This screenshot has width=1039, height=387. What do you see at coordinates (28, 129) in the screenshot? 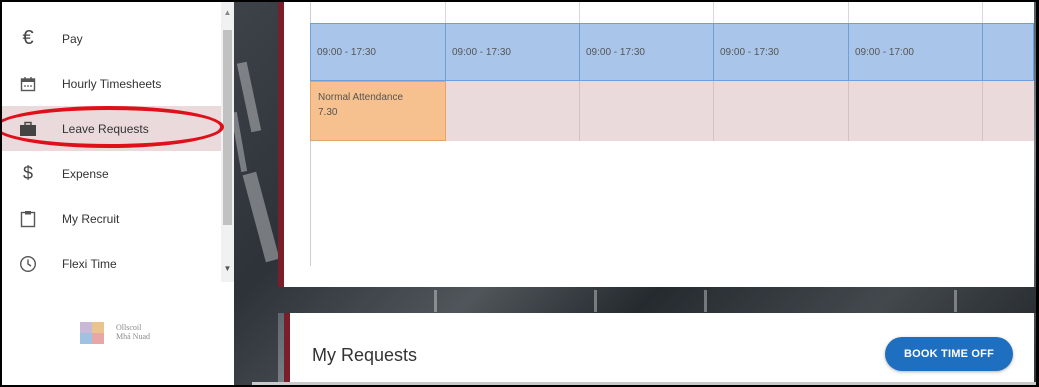
I see `briefcase-icon` at bounding box center [28, 129].